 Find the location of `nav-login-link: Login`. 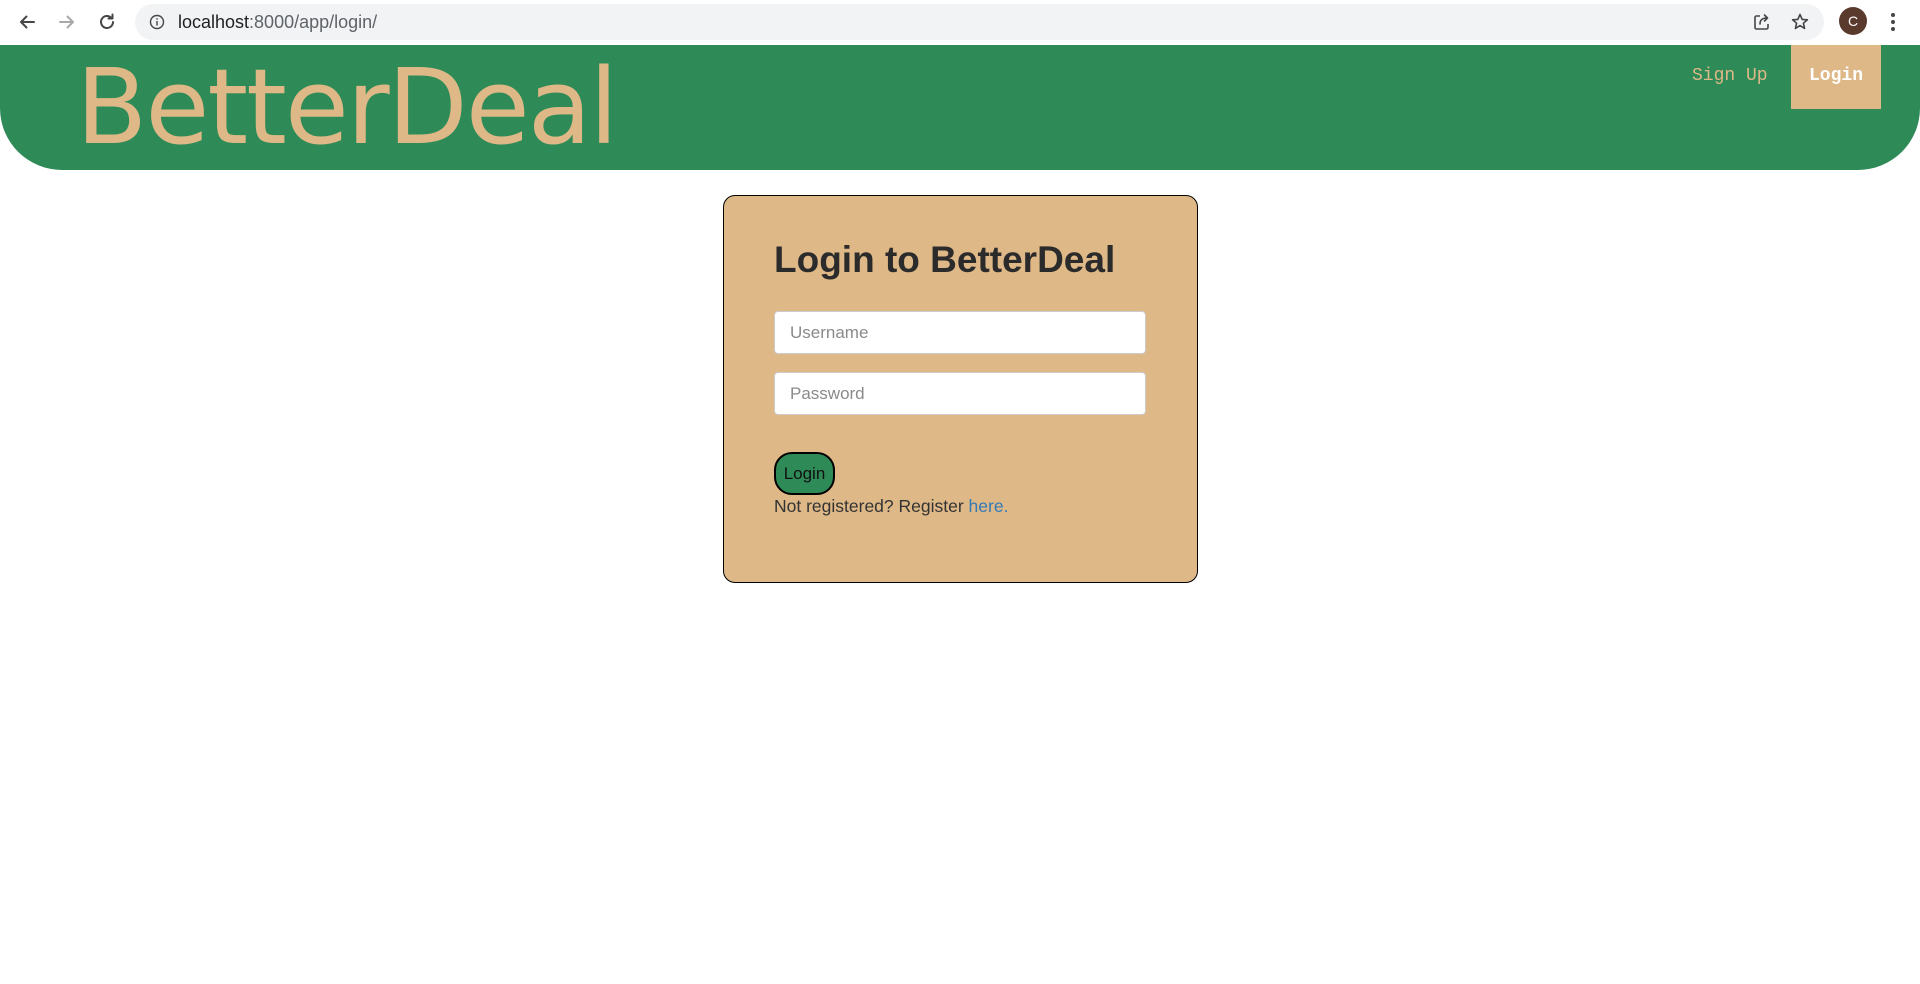

nav-login-link: Login is located at coordinates (1836, 77).